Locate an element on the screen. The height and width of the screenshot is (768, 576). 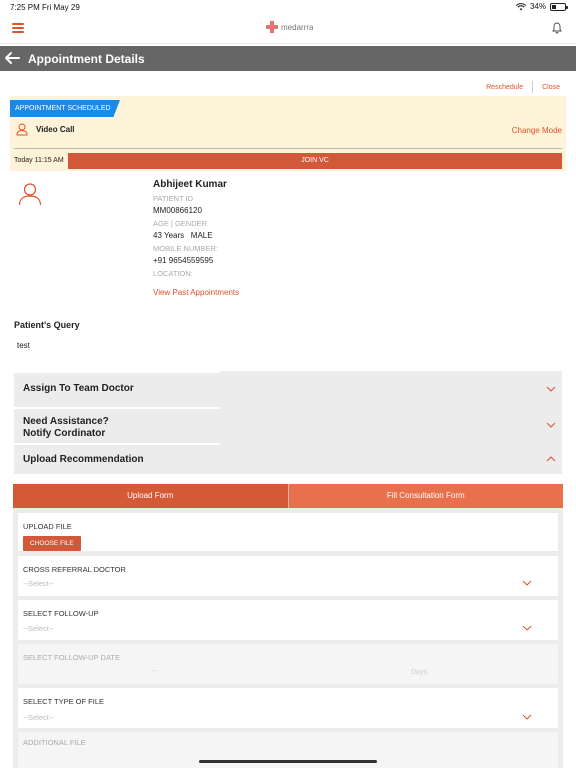
cross-referral-select: CROSS REFERRAL DOCTOR --Select-- is located at coordinates (288, 576).